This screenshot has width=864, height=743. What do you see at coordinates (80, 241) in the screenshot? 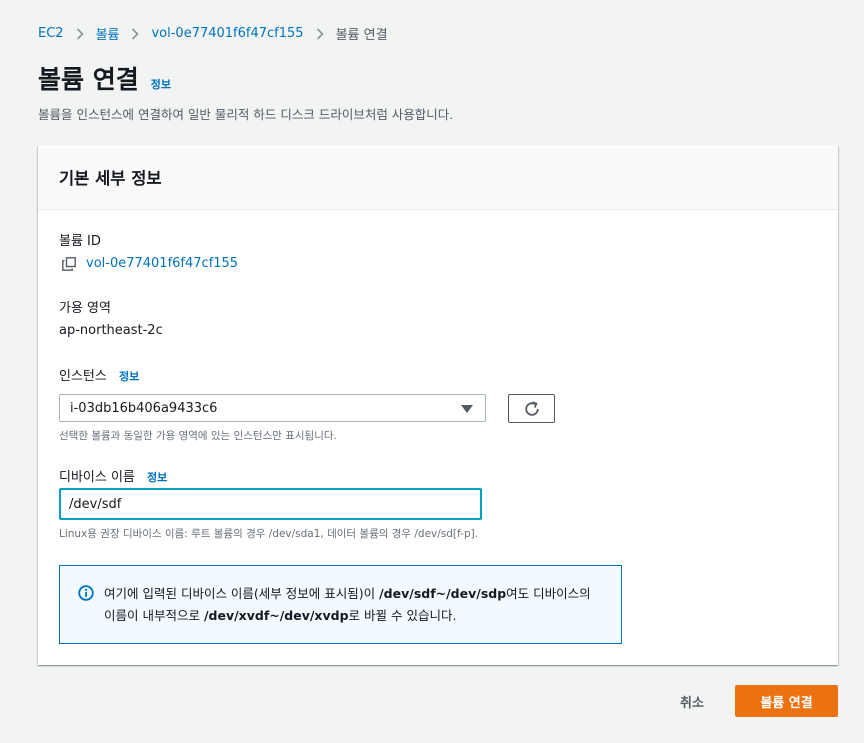
I see `volume-id-label: 볼륨 ID` at bounding box center [80, 241].